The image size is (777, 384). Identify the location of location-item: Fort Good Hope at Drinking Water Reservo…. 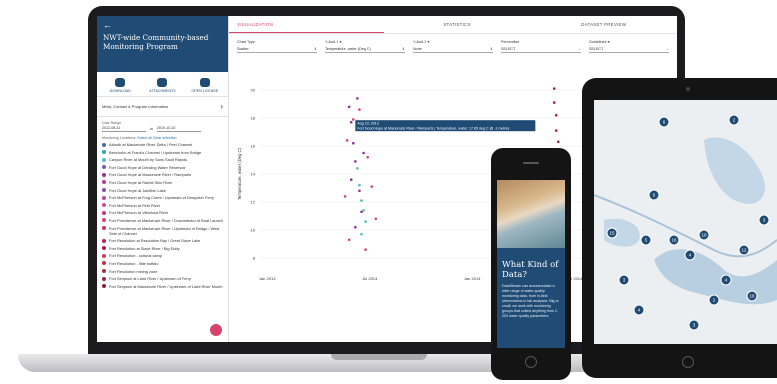
(162, 167).